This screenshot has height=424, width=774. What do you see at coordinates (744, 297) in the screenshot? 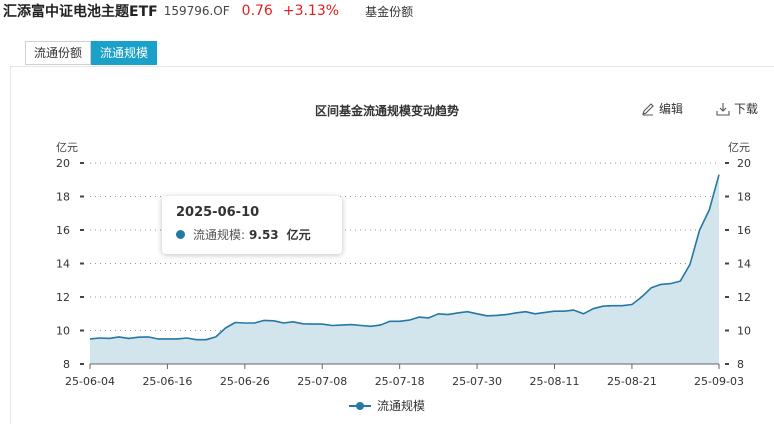
I see `y-tick-label-right: 12` at bounding box center [744, 297].